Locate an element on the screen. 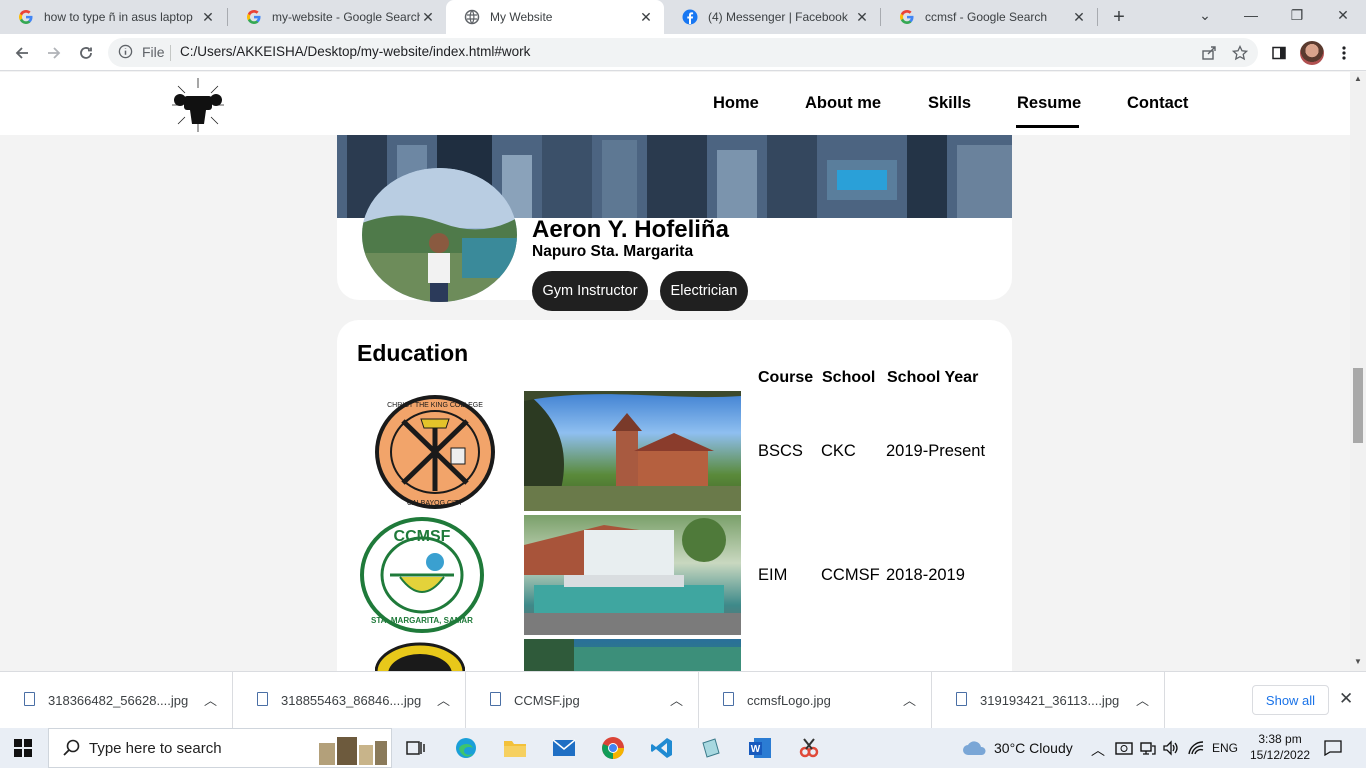  weather-cloud-icon is located at coordinates (975, 748).